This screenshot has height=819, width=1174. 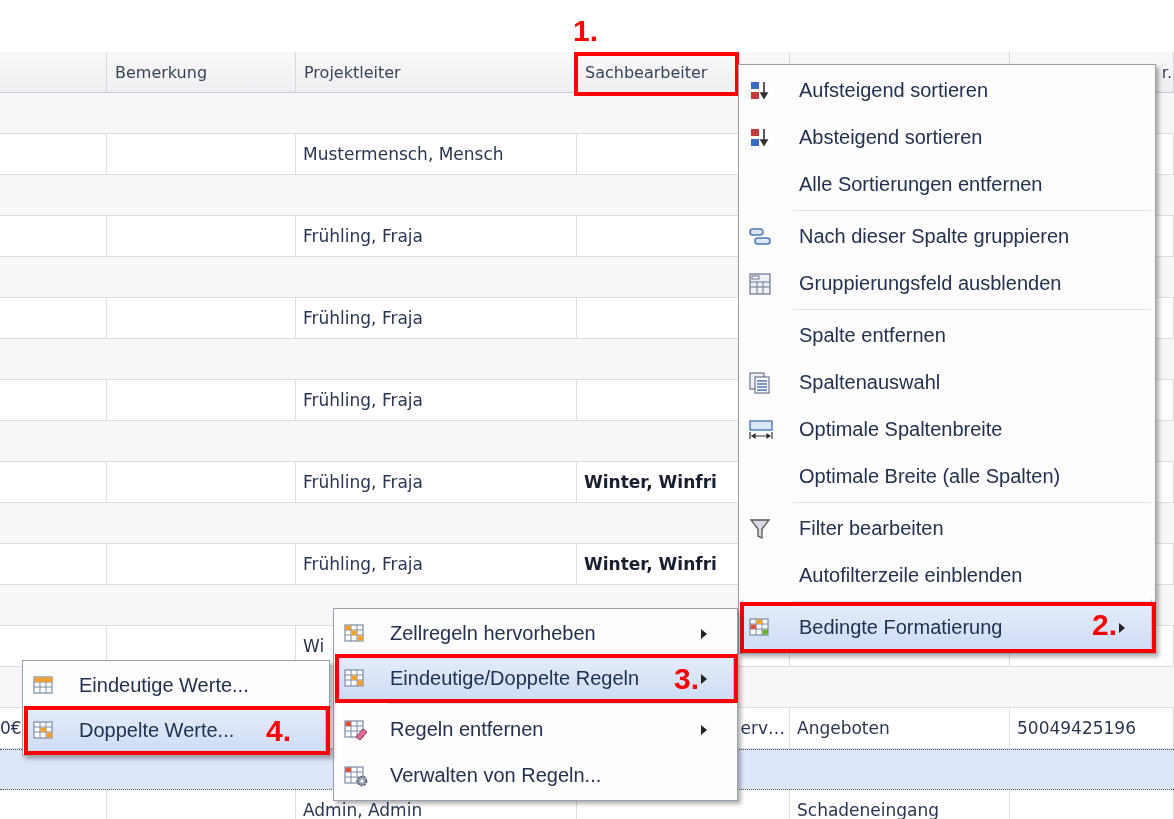 What do you see at coordinates (11, 728) in the screenshot?
I see `table-cell: 0€` at bounding box center [11, 728].